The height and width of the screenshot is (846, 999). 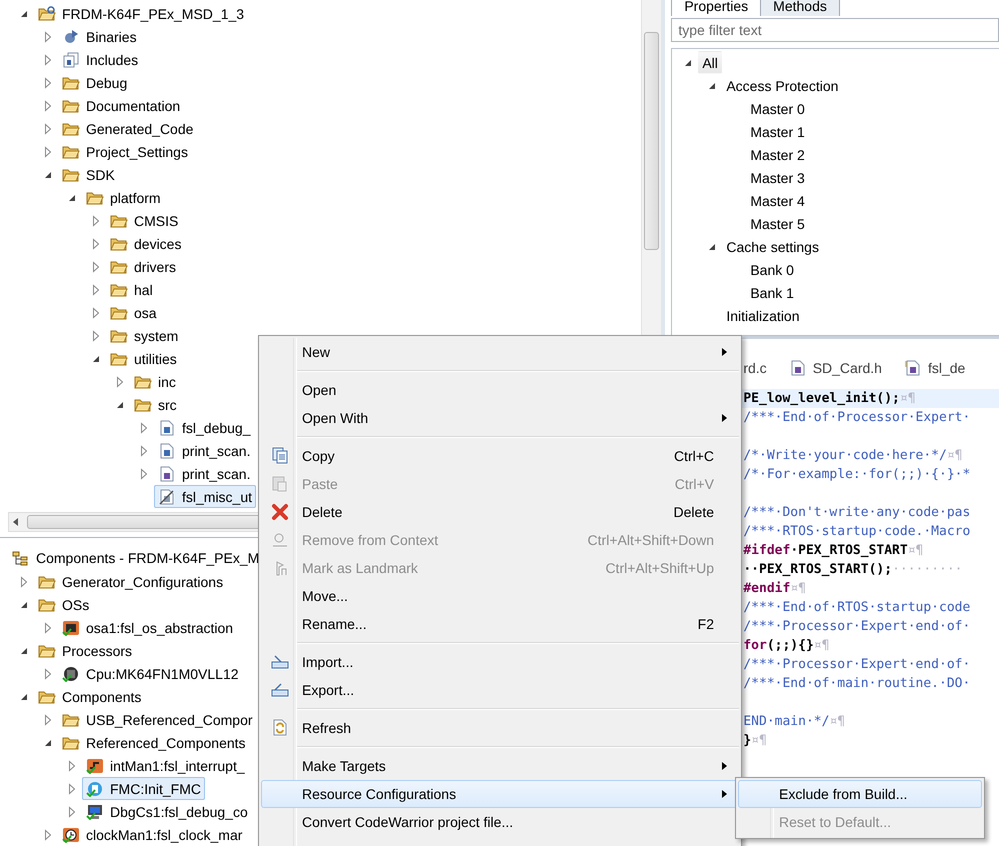 What do you see at coordinates (500, 418) in the screenshot?
I see `menu-item: Open With` at bounding box center [500, 418].